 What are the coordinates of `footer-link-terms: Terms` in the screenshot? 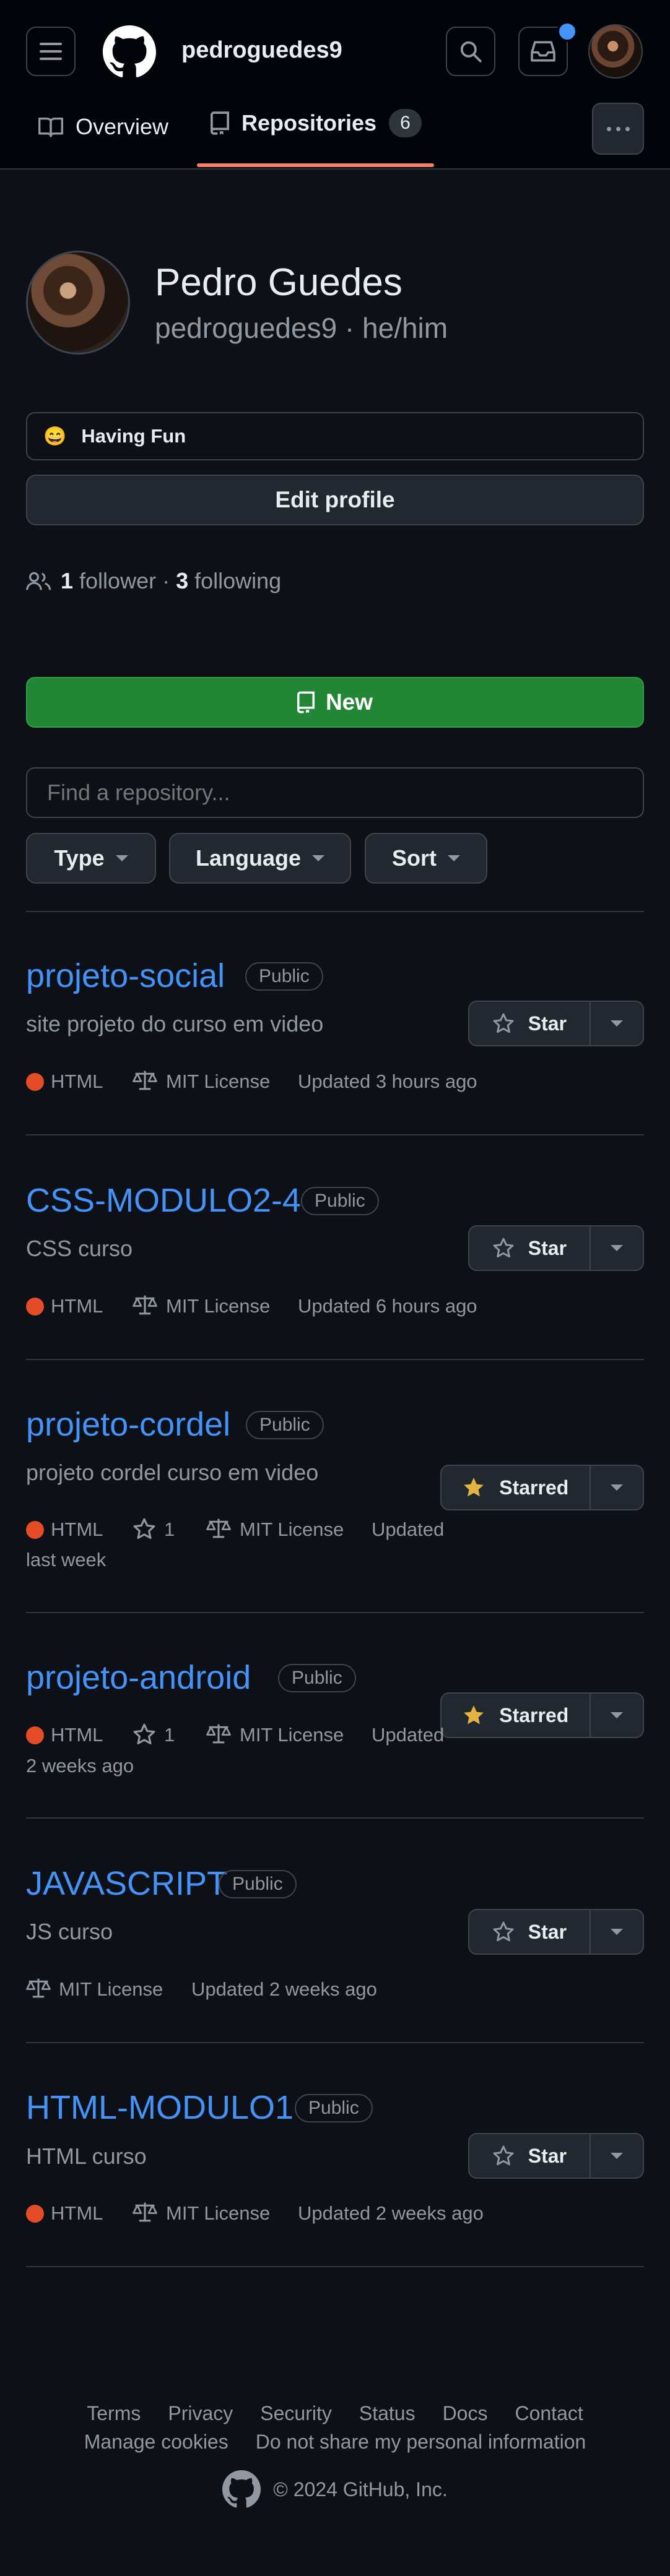 It's located at (114, 2413).